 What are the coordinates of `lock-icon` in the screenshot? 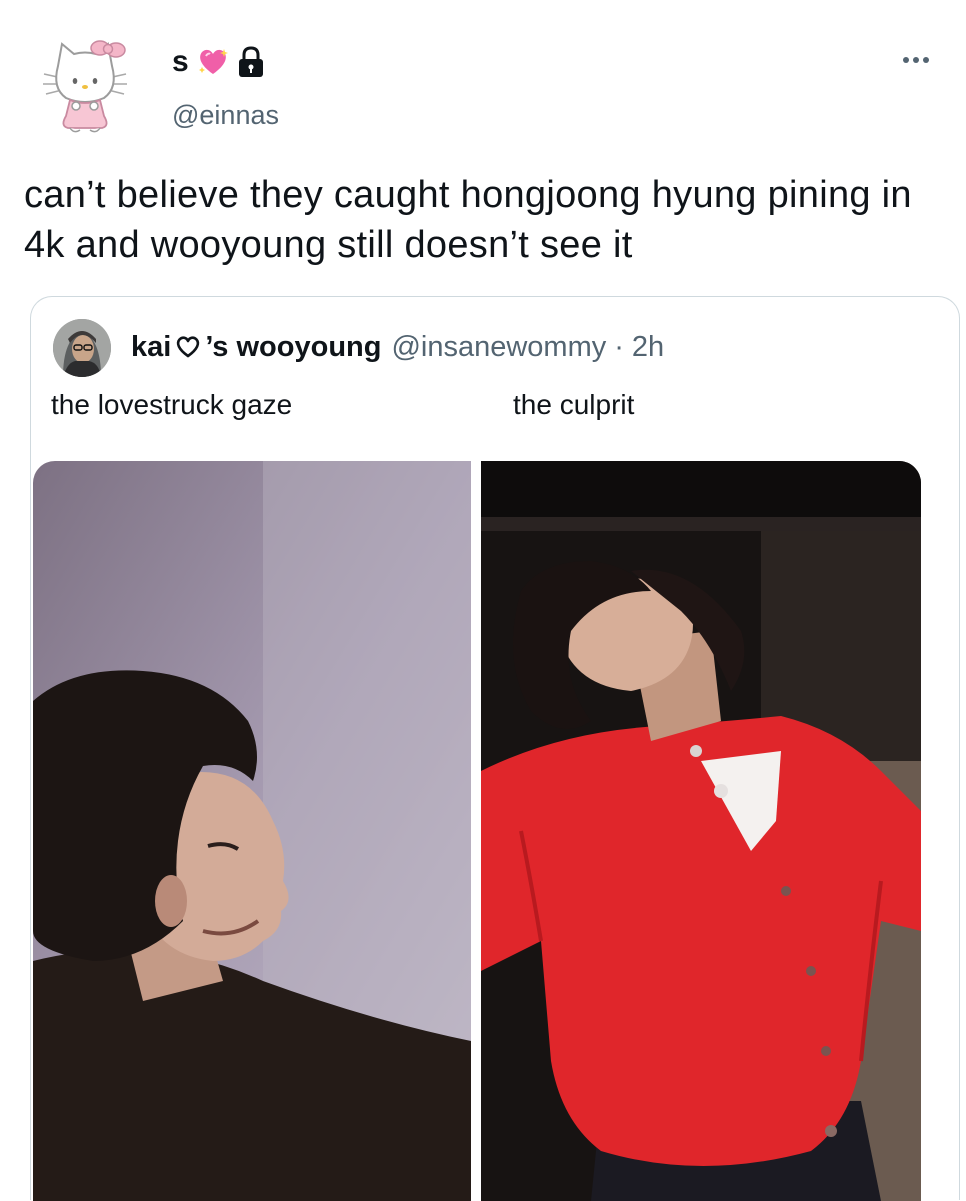 It's located at (250, 61).